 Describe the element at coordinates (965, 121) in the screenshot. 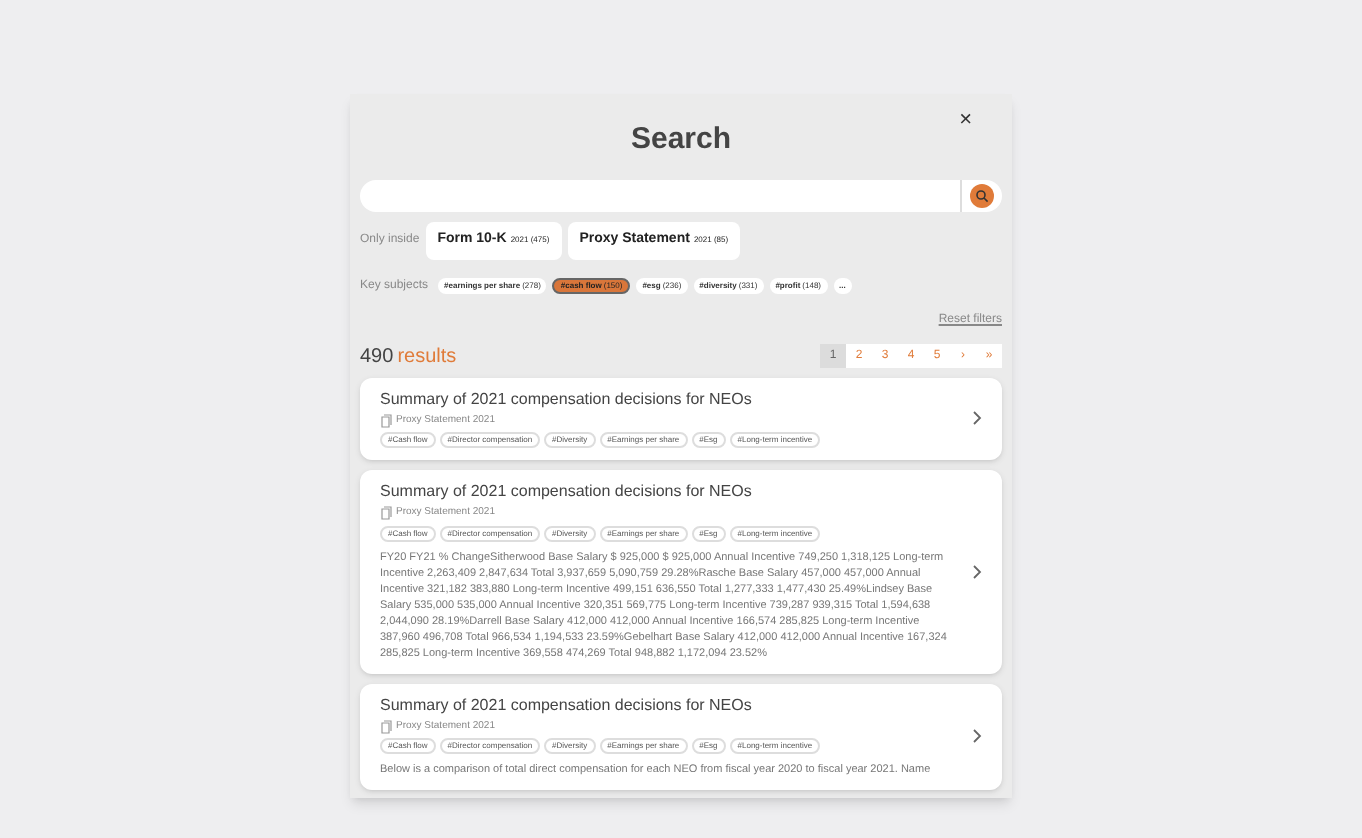

I see `close-button: ×` at that location.